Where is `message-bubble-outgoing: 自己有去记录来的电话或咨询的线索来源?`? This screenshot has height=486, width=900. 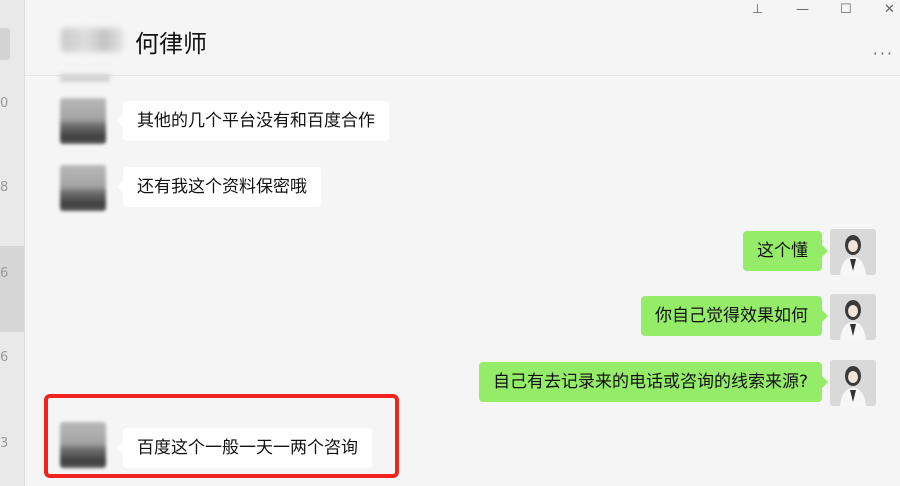
message-bubble-outgoing: 自己有去记录来的电话或咨询的线索来源? is located at coordinates (653, 382).